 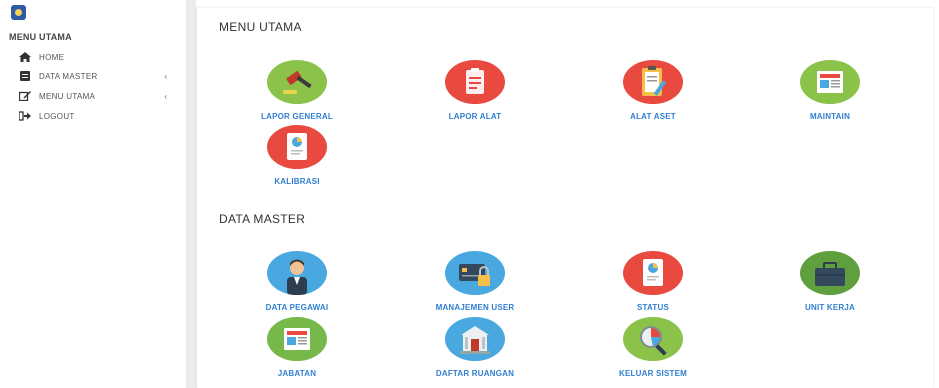 I want to click on employee-icon, so click(x=297, y=273).